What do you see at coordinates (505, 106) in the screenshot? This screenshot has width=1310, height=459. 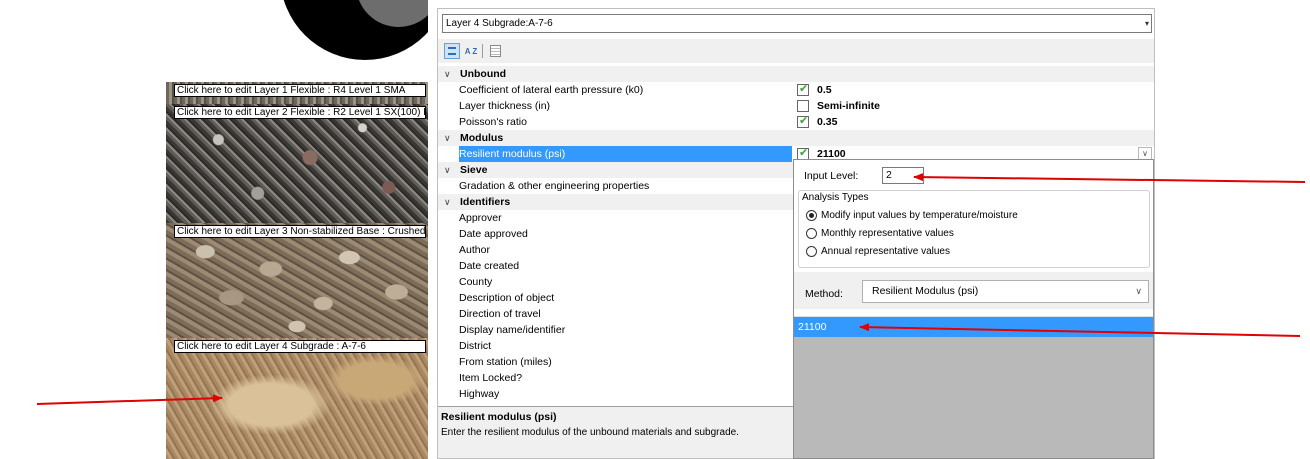 I see `property-name: Layer thickness (in)` at bounding box center [505, 106].